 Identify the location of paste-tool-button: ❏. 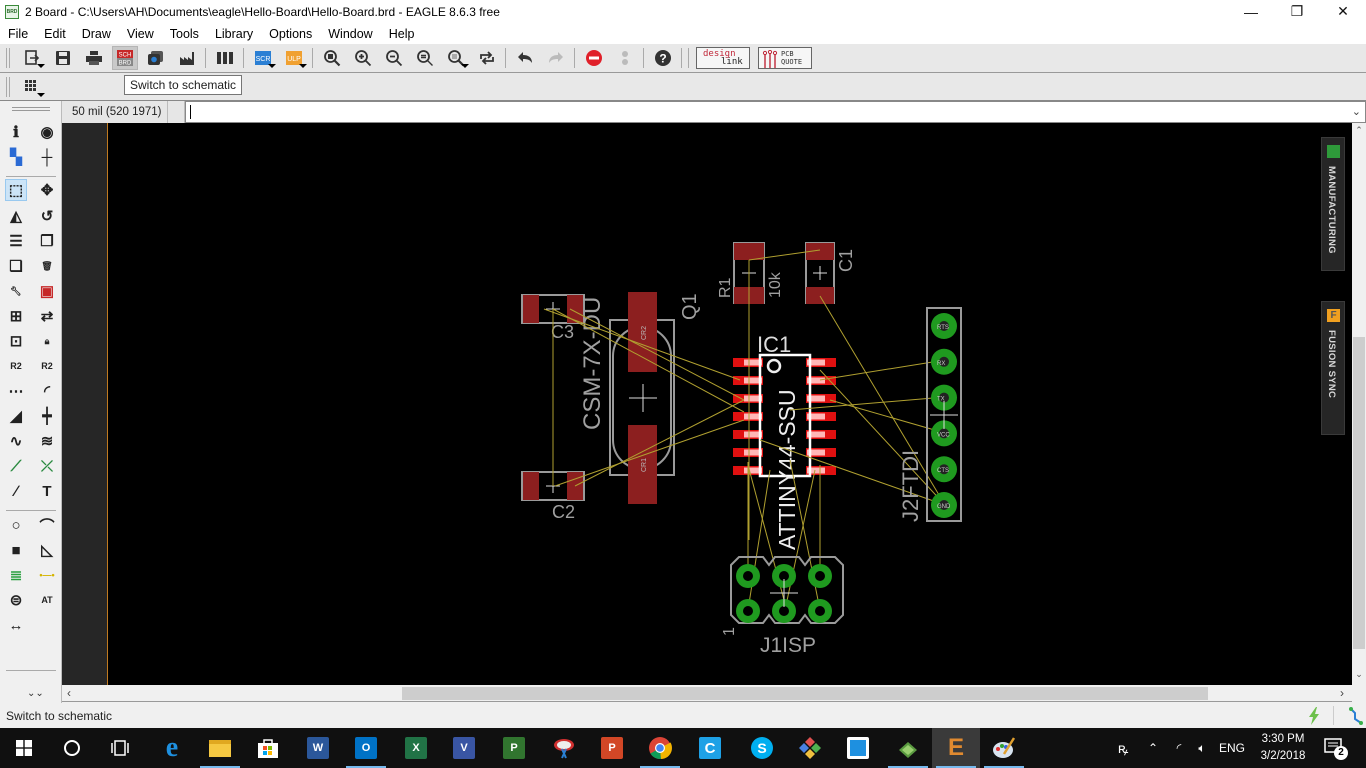
(16, 266).